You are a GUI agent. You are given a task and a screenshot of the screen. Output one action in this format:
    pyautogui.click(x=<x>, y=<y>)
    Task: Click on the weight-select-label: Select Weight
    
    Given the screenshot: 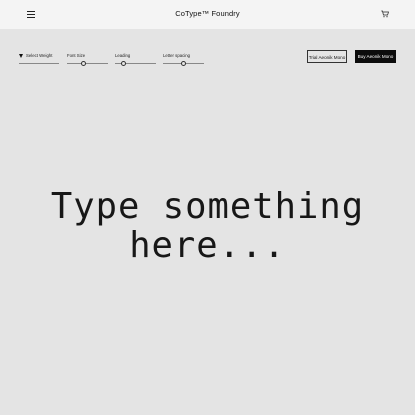 What is the action you would take?
    pyautogui.click(x=39, y=55)
    